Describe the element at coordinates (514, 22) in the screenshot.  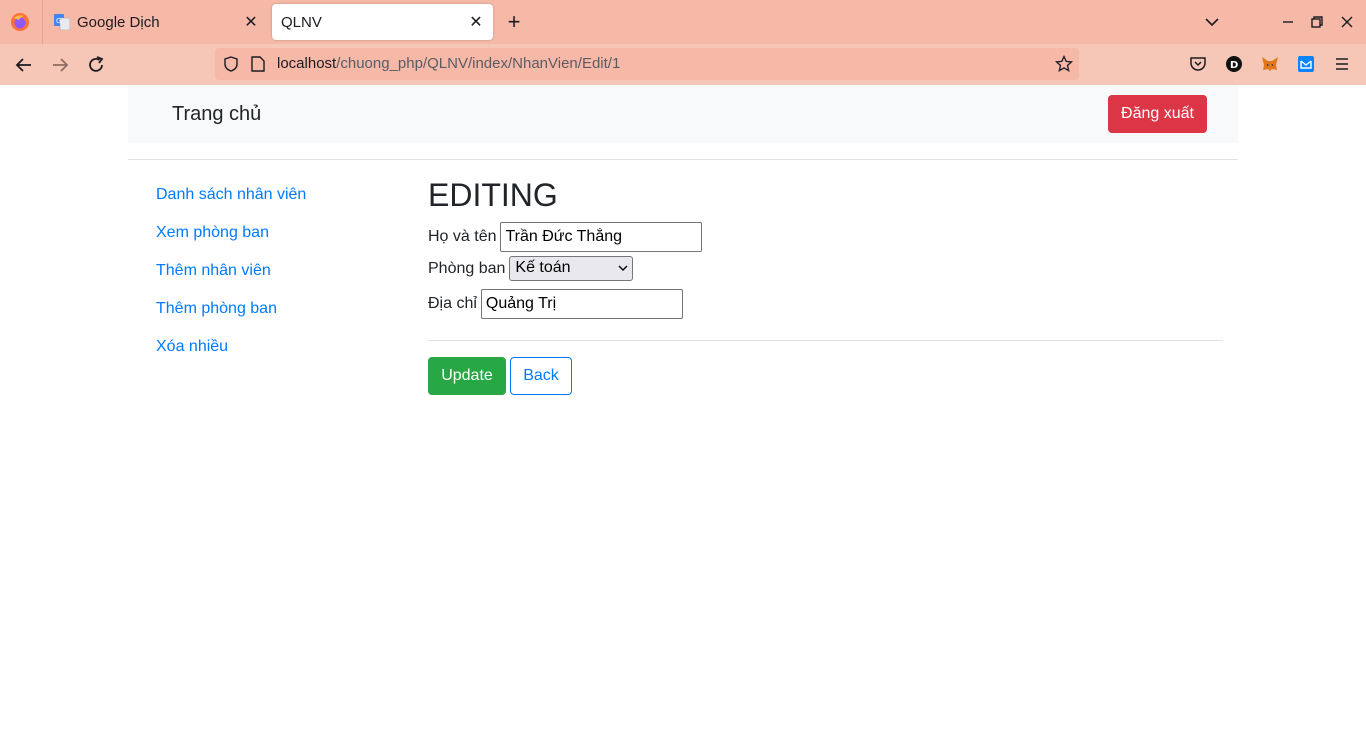
I see `new-tab-icon: +` at that location.